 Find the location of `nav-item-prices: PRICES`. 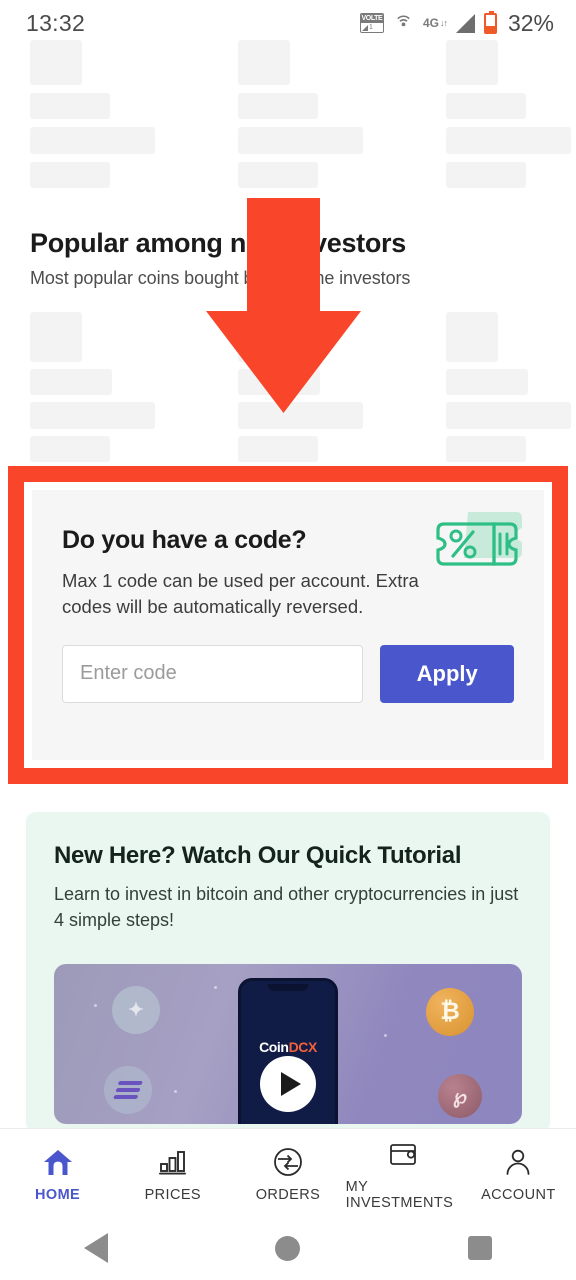

nav-item-prices: PRICES is located at coordinates (172, 1174).